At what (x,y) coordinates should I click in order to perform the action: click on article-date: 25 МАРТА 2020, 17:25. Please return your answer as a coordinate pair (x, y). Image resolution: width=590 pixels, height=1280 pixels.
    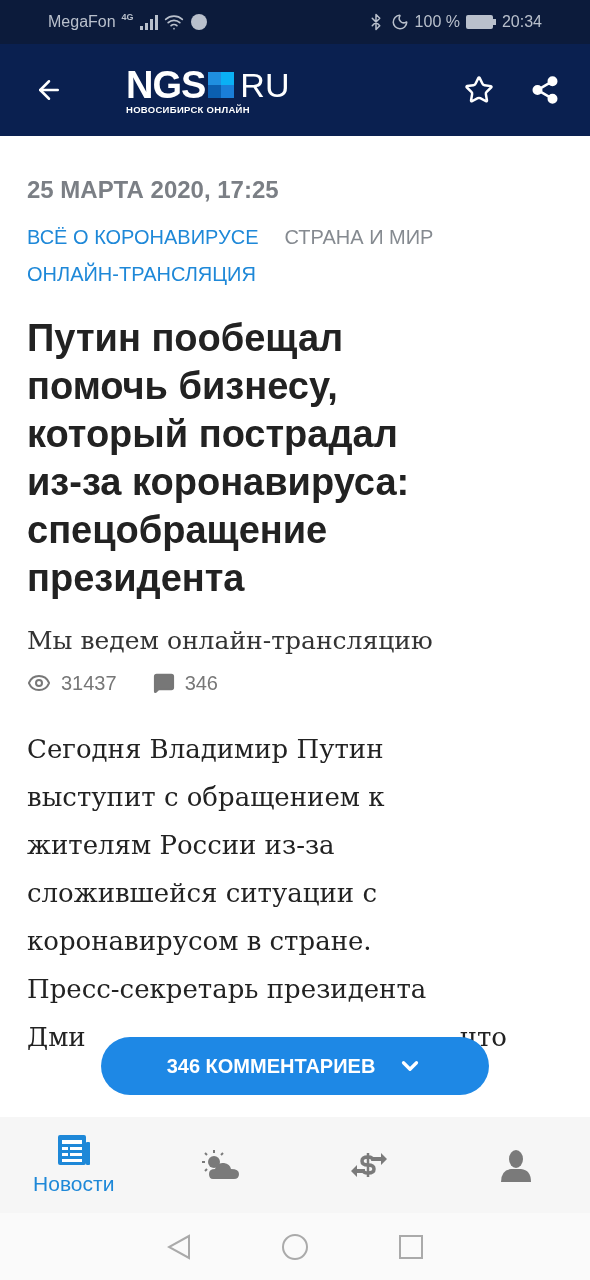
    Looking at the image, I should click on (153, 190).